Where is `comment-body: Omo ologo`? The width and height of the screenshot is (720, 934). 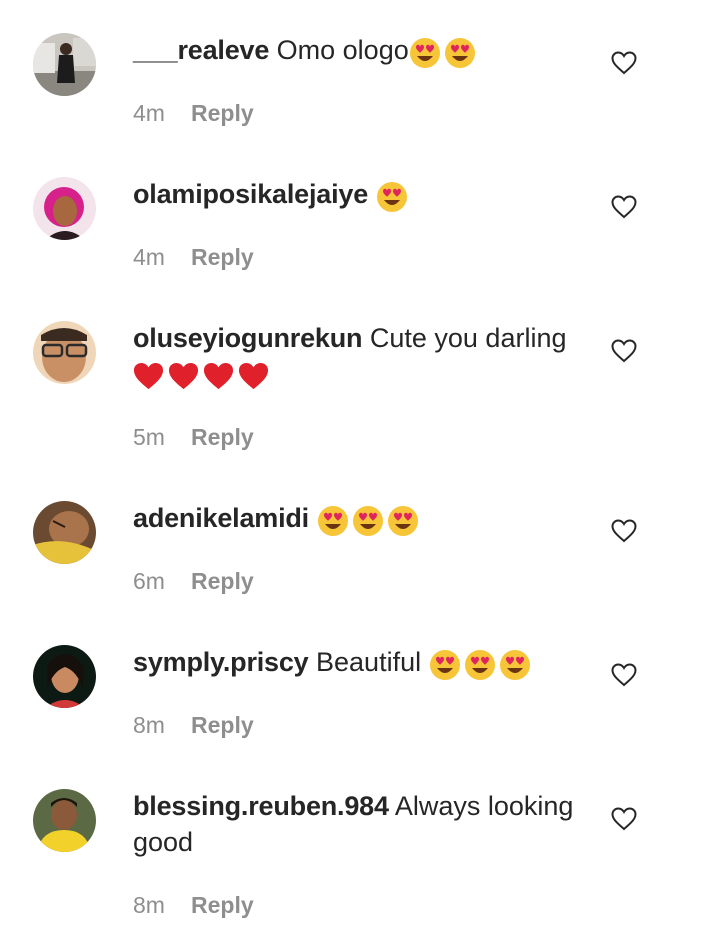 comment-body: Omo ologo is located at coordinates (342, 50).